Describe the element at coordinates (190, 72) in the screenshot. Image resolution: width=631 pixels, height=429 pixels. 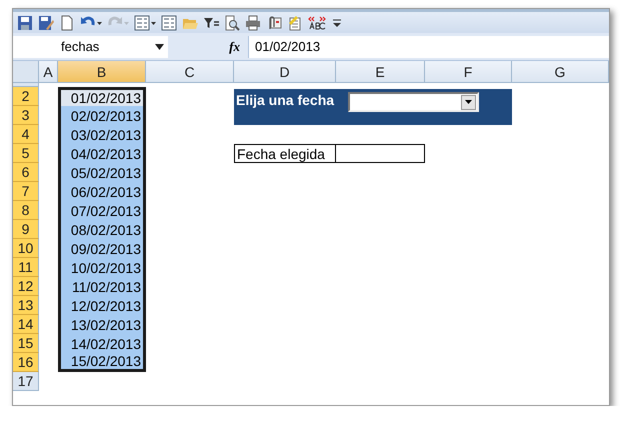
I see `column-header: C` at that location.